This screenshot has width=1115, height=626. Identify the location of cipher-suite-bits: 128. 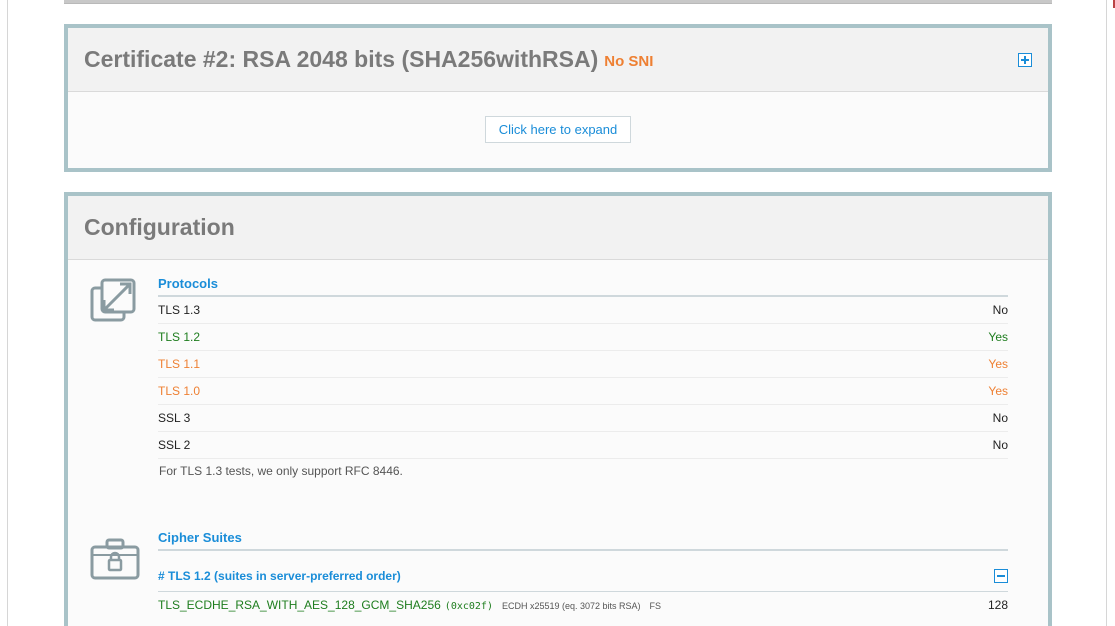
(997, 605).